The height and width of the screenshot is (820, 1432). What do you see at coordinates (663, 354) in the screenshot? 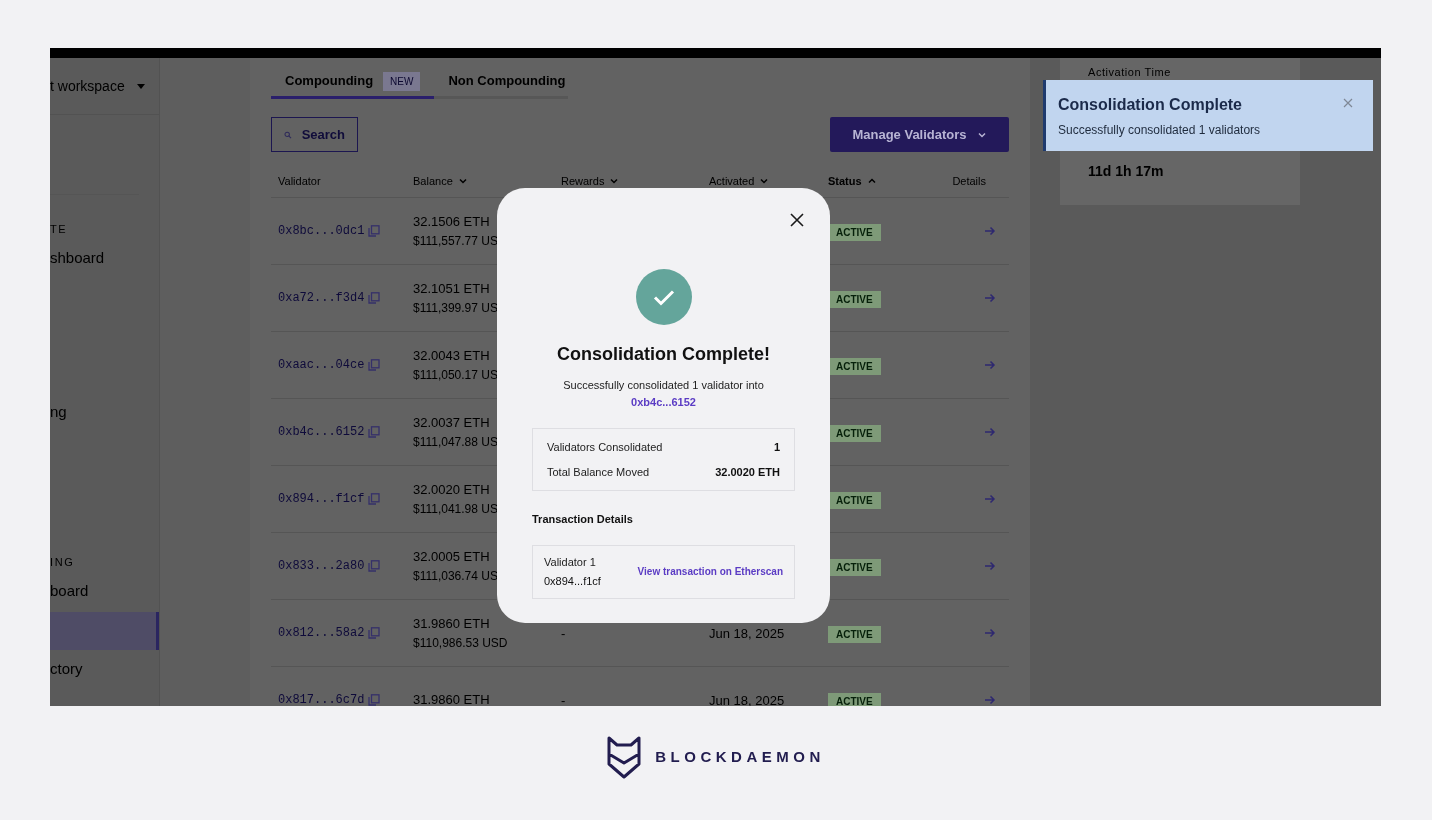
I see `modal-title: Consolidation Complete!` at bounding box center [663, 354].